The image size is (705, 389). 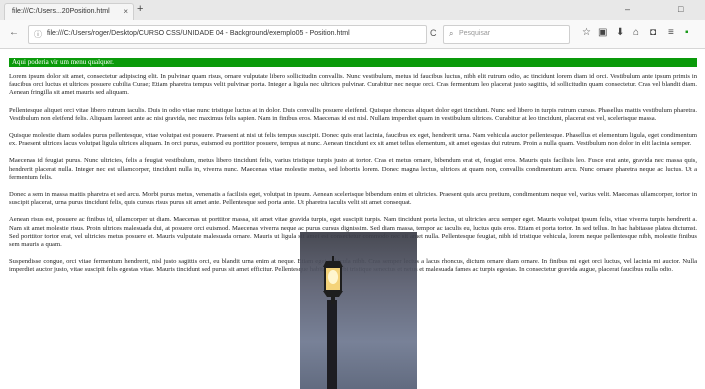 I want to click on search-input: ⌕ Pesquisar, so click(x=506, y=34).